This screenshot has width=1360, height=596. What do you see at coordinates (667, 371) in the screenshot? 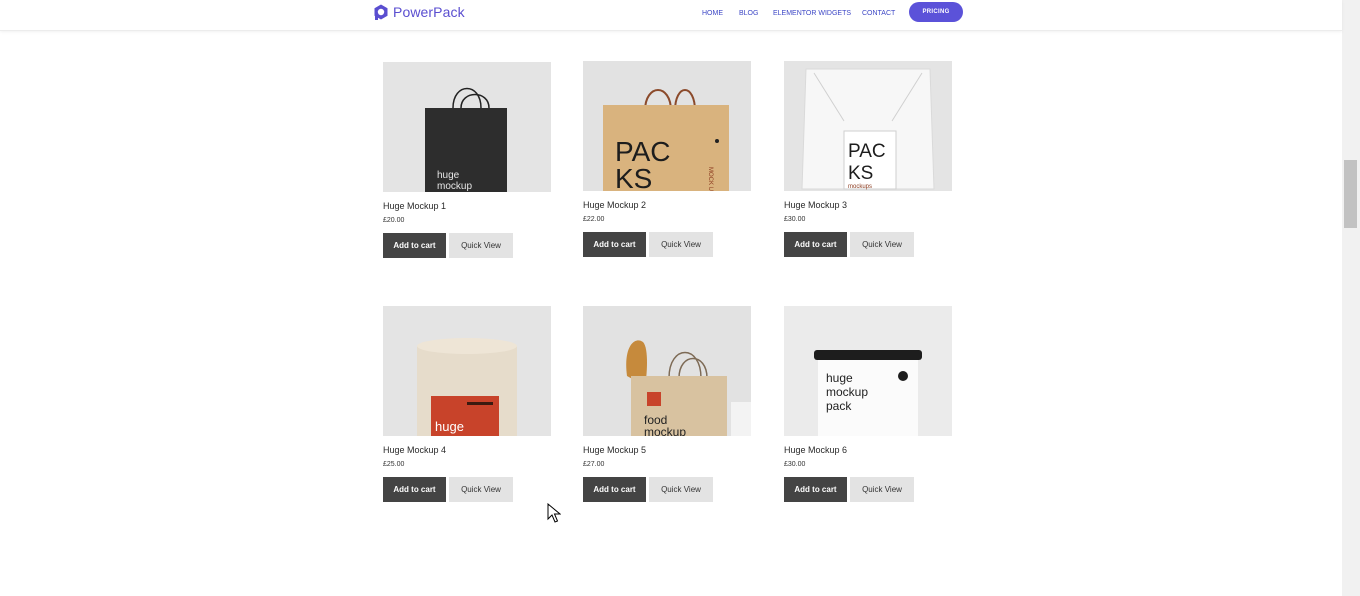
I see `product-image-bread-bag: food mockup` at bounding box center [667, 371].